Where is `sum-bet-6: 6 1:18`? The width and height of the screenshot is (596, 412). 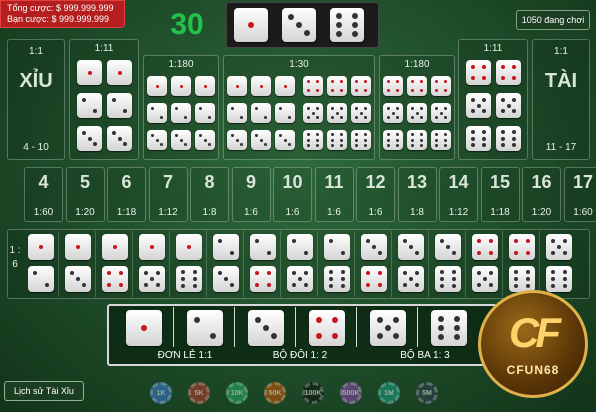
sum-bet-6: 6 1:18 is located at coordinates (126, 194).